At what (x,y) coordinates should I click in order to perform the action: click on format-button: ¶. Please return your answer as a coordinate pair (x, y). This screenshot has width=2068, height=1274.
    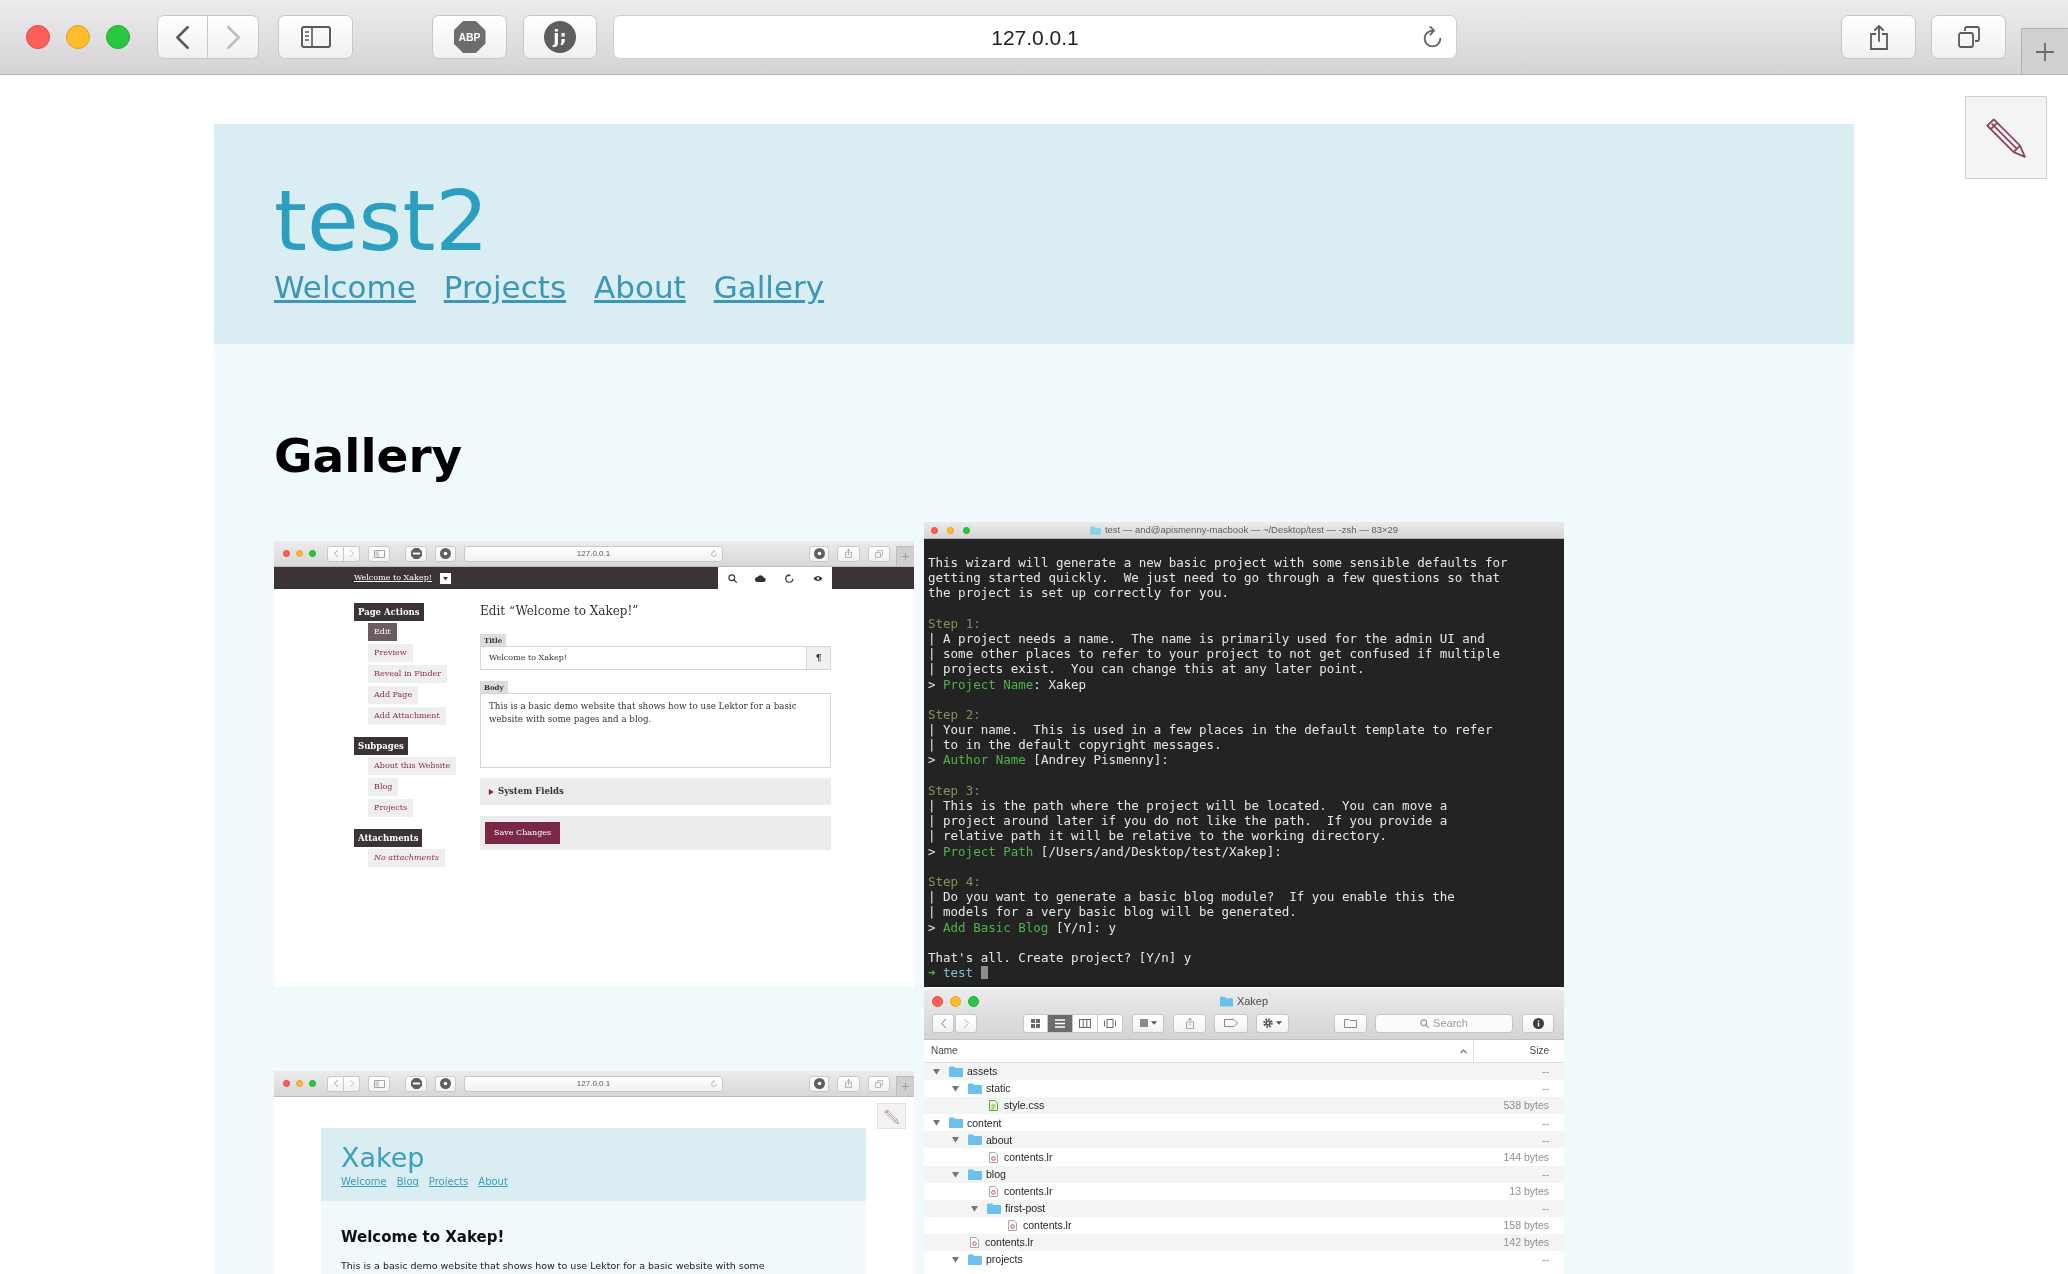
    Looking at the image, I should click on (818, 658).